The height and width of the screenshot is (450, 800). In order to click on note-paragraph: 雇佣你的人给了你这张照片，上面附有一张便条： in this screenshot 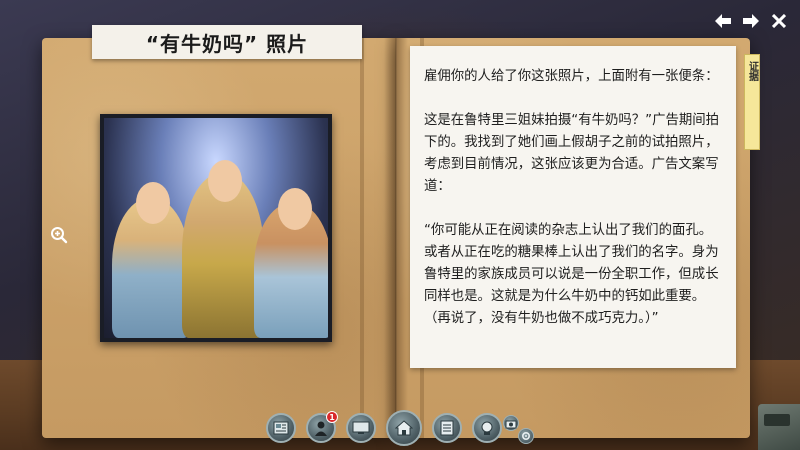, I will do `click(571, 76)`.